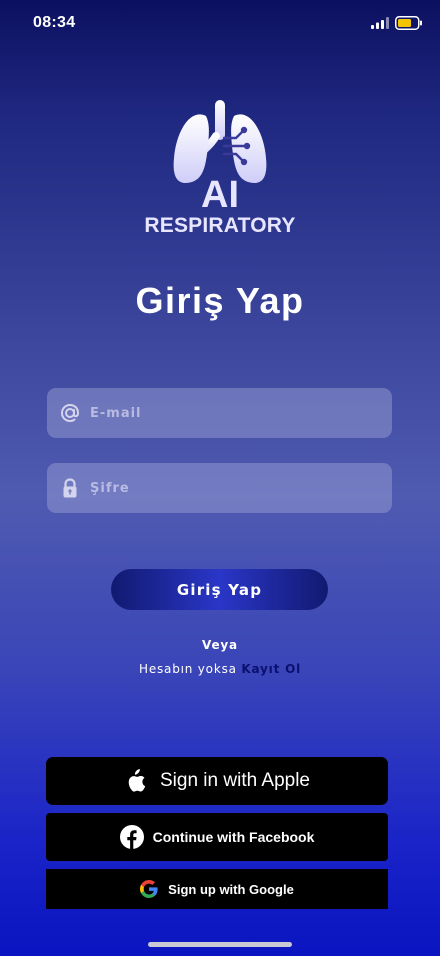  I want to click on google-sign-in-button: Sign up with Google, so click(217, 889).